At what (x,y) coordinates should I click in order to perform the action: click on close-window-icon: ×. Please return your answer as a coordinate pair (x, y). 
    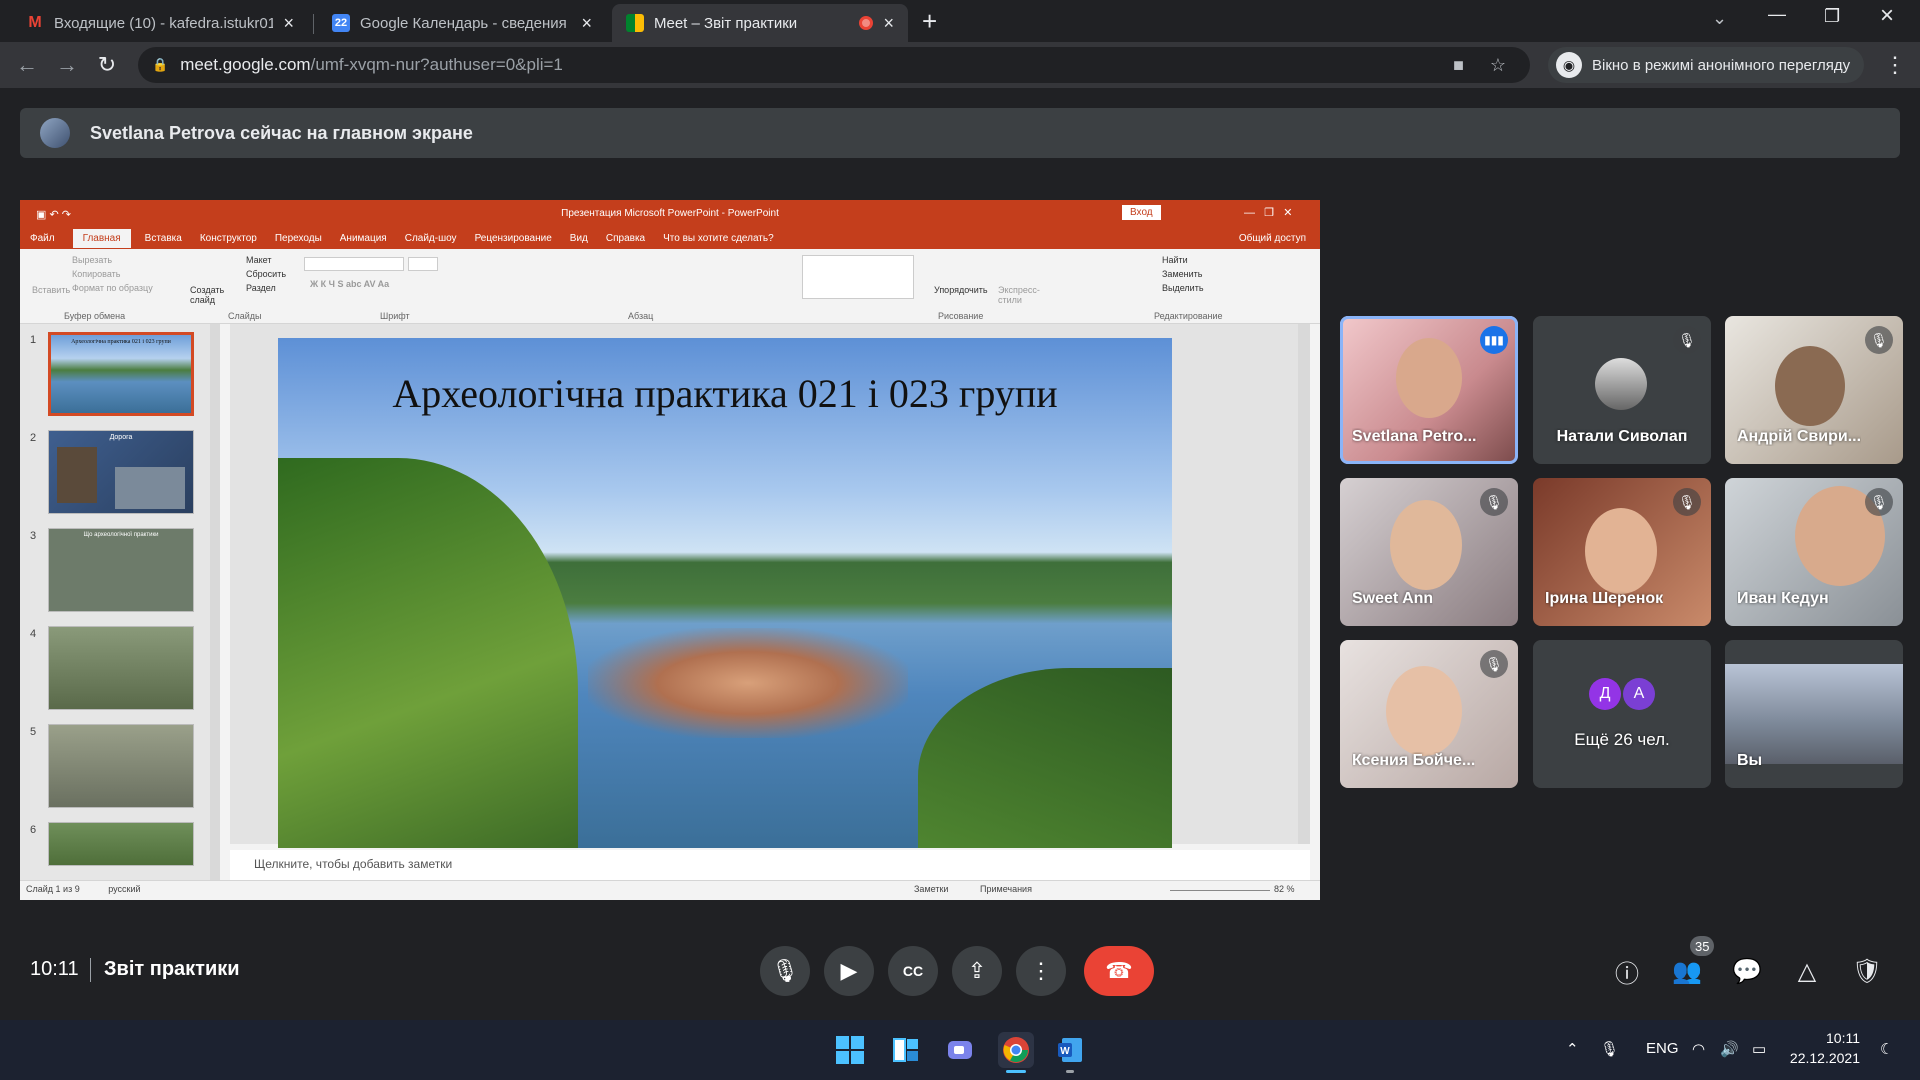
    Looking at the image, I should click on (1887, 16).